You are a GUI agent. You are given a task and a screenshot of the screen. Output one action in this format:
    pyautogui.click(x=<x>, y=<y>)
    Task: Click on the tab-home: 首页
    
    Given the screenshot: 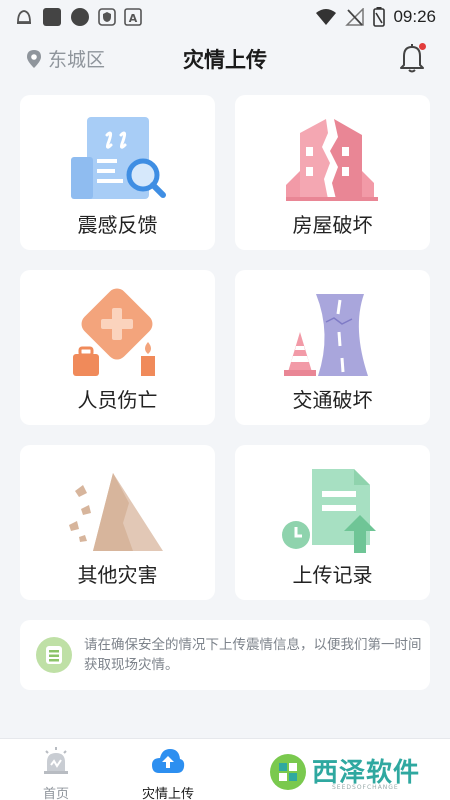 What is the action you would take?
    pyautogui.click(x=56, y=773)
    